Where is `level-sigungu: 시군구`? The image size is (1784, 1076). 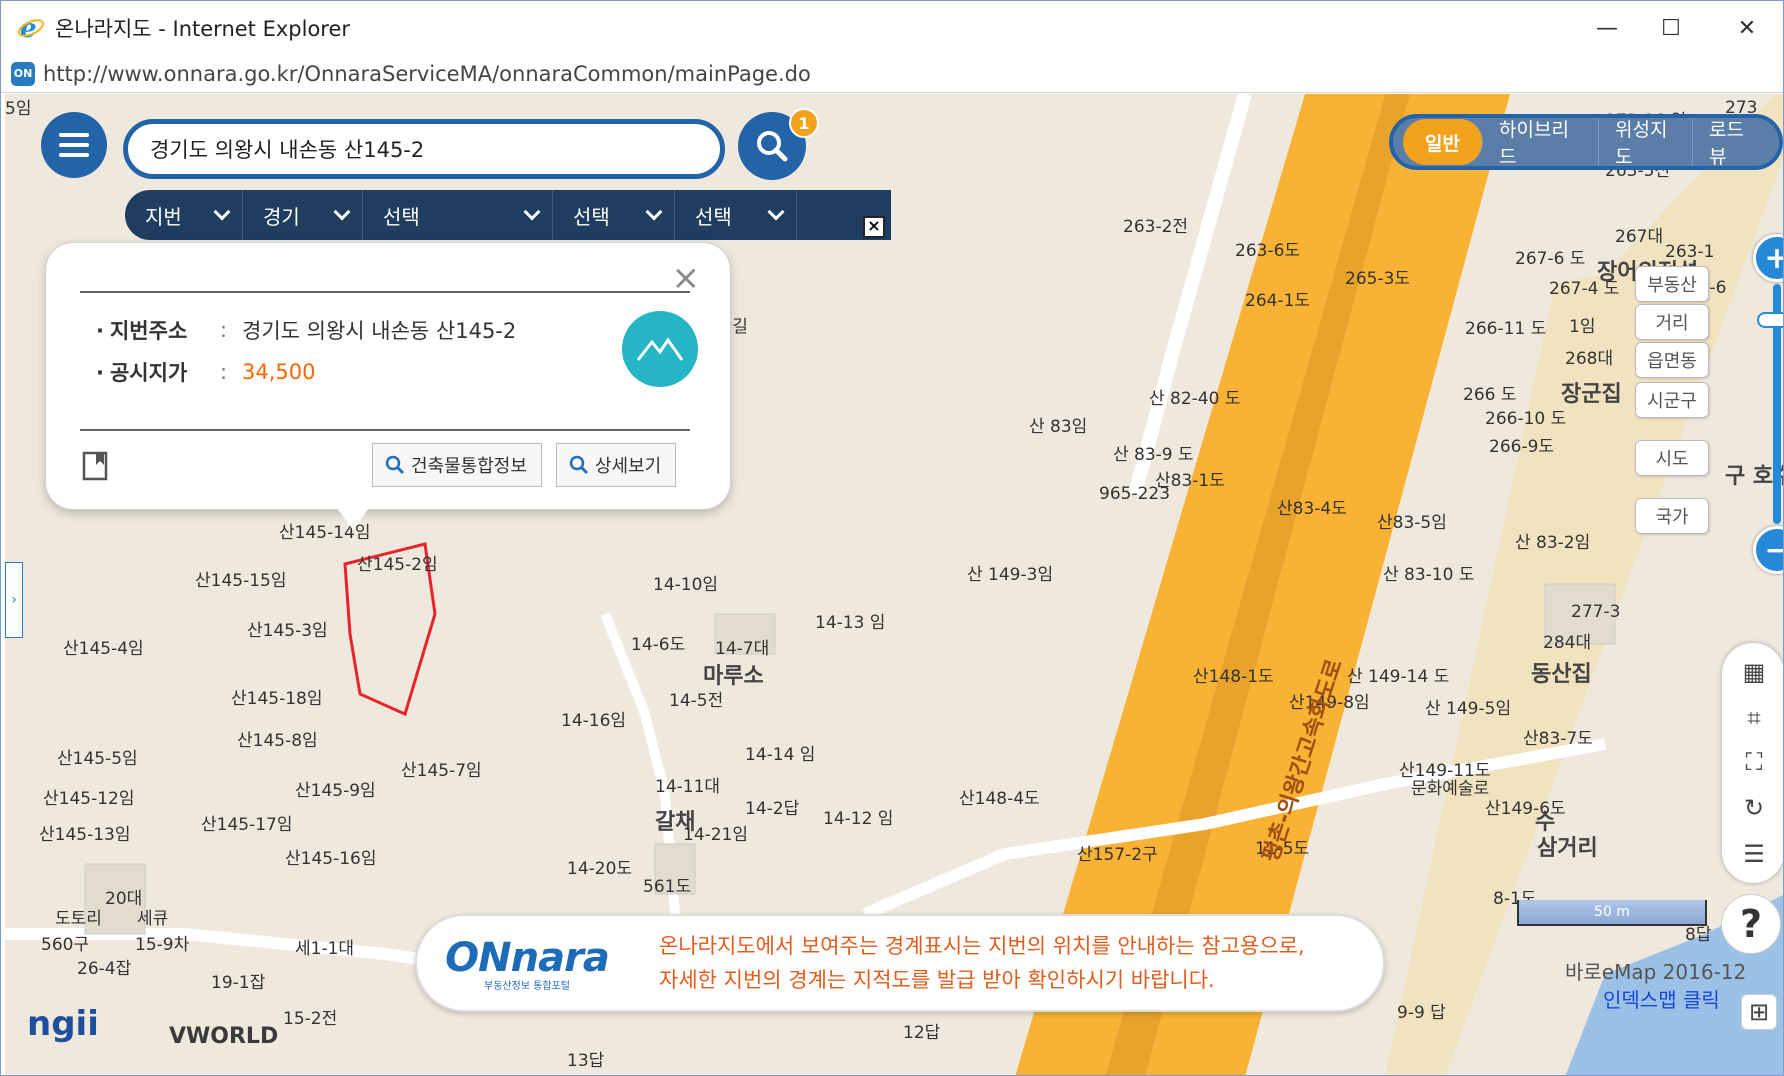 level-sigungu: 시군구 is located at coordinates (1672, 400).